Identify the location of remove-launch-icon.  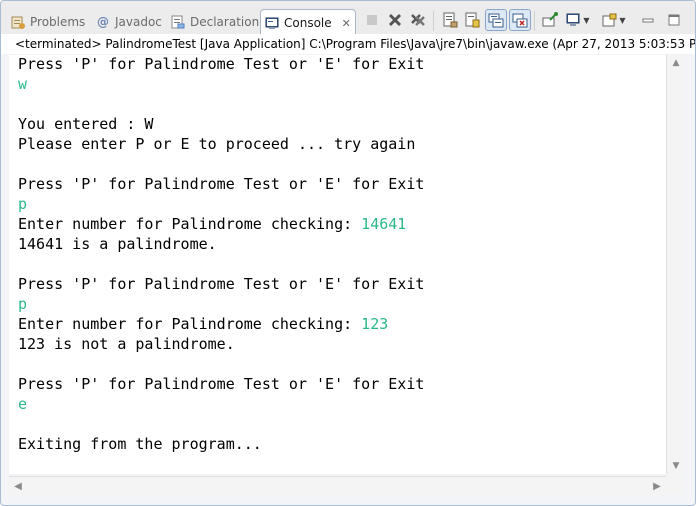
(395, 20).